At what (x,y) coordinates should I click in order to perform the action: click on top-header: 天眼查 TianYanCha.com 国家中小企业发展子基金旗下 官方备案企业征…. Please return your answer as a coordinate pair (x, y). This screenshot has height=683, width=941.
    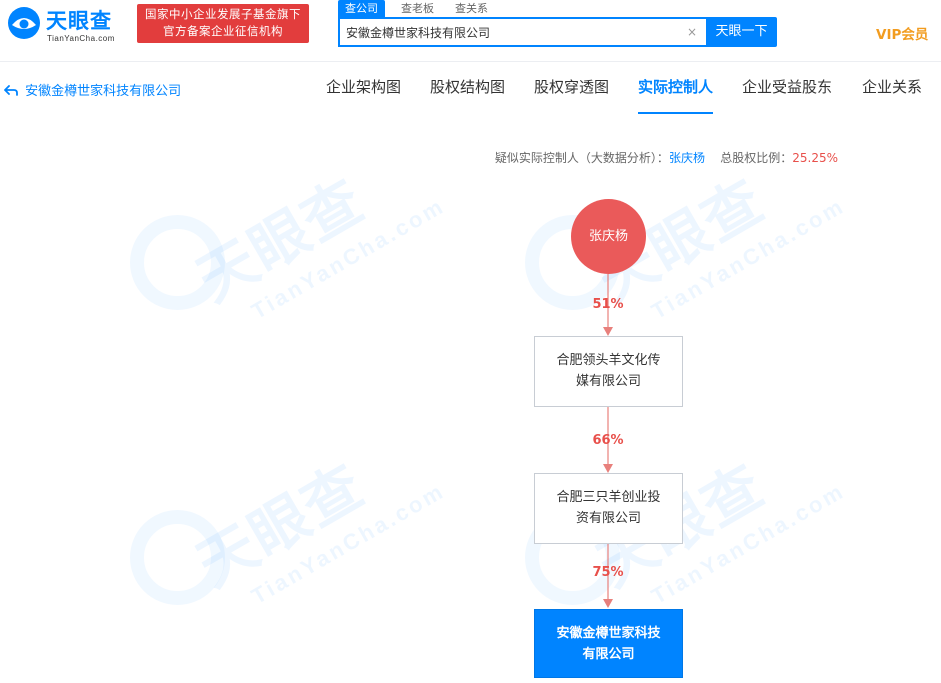
    Looking at the image, I should click on (470, 31).